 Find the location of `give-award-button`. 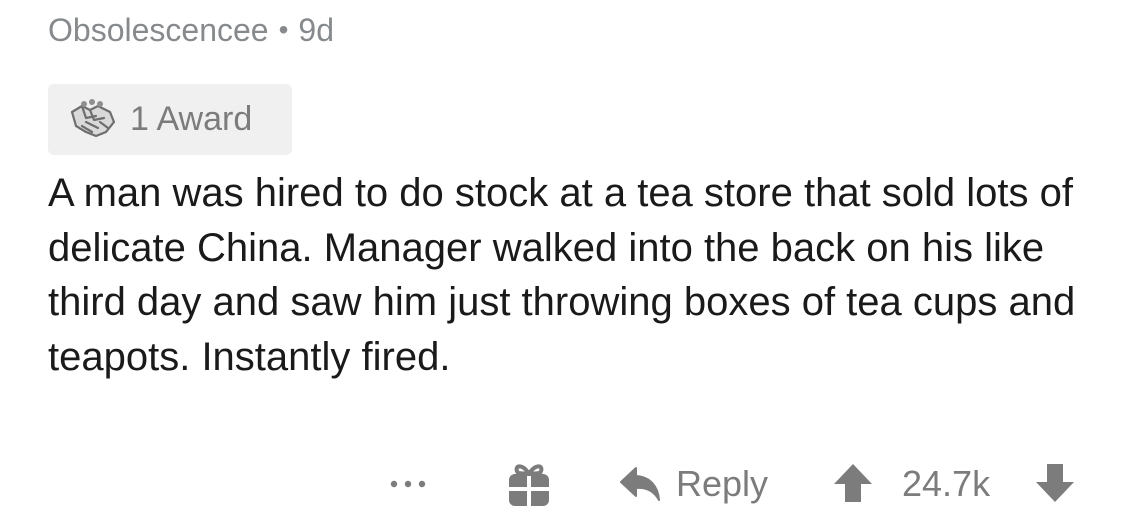

give-award-button is located at coordinates (529, 484).